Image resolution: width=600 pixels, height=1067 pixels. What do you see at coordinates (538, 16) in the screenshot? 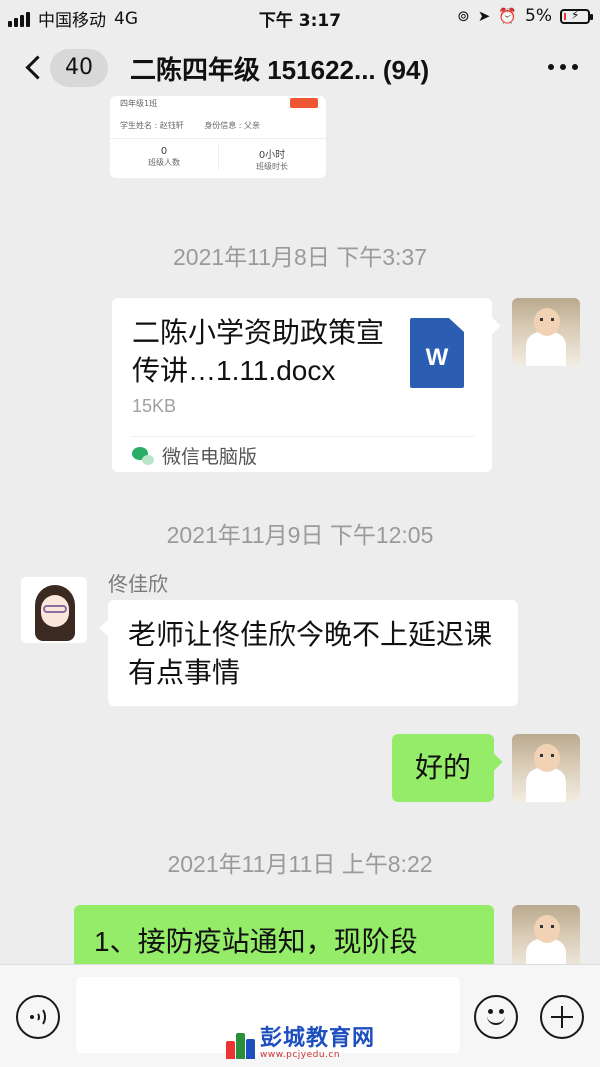
I see `battery-percent: 5%` at bounding box center [538, 16].